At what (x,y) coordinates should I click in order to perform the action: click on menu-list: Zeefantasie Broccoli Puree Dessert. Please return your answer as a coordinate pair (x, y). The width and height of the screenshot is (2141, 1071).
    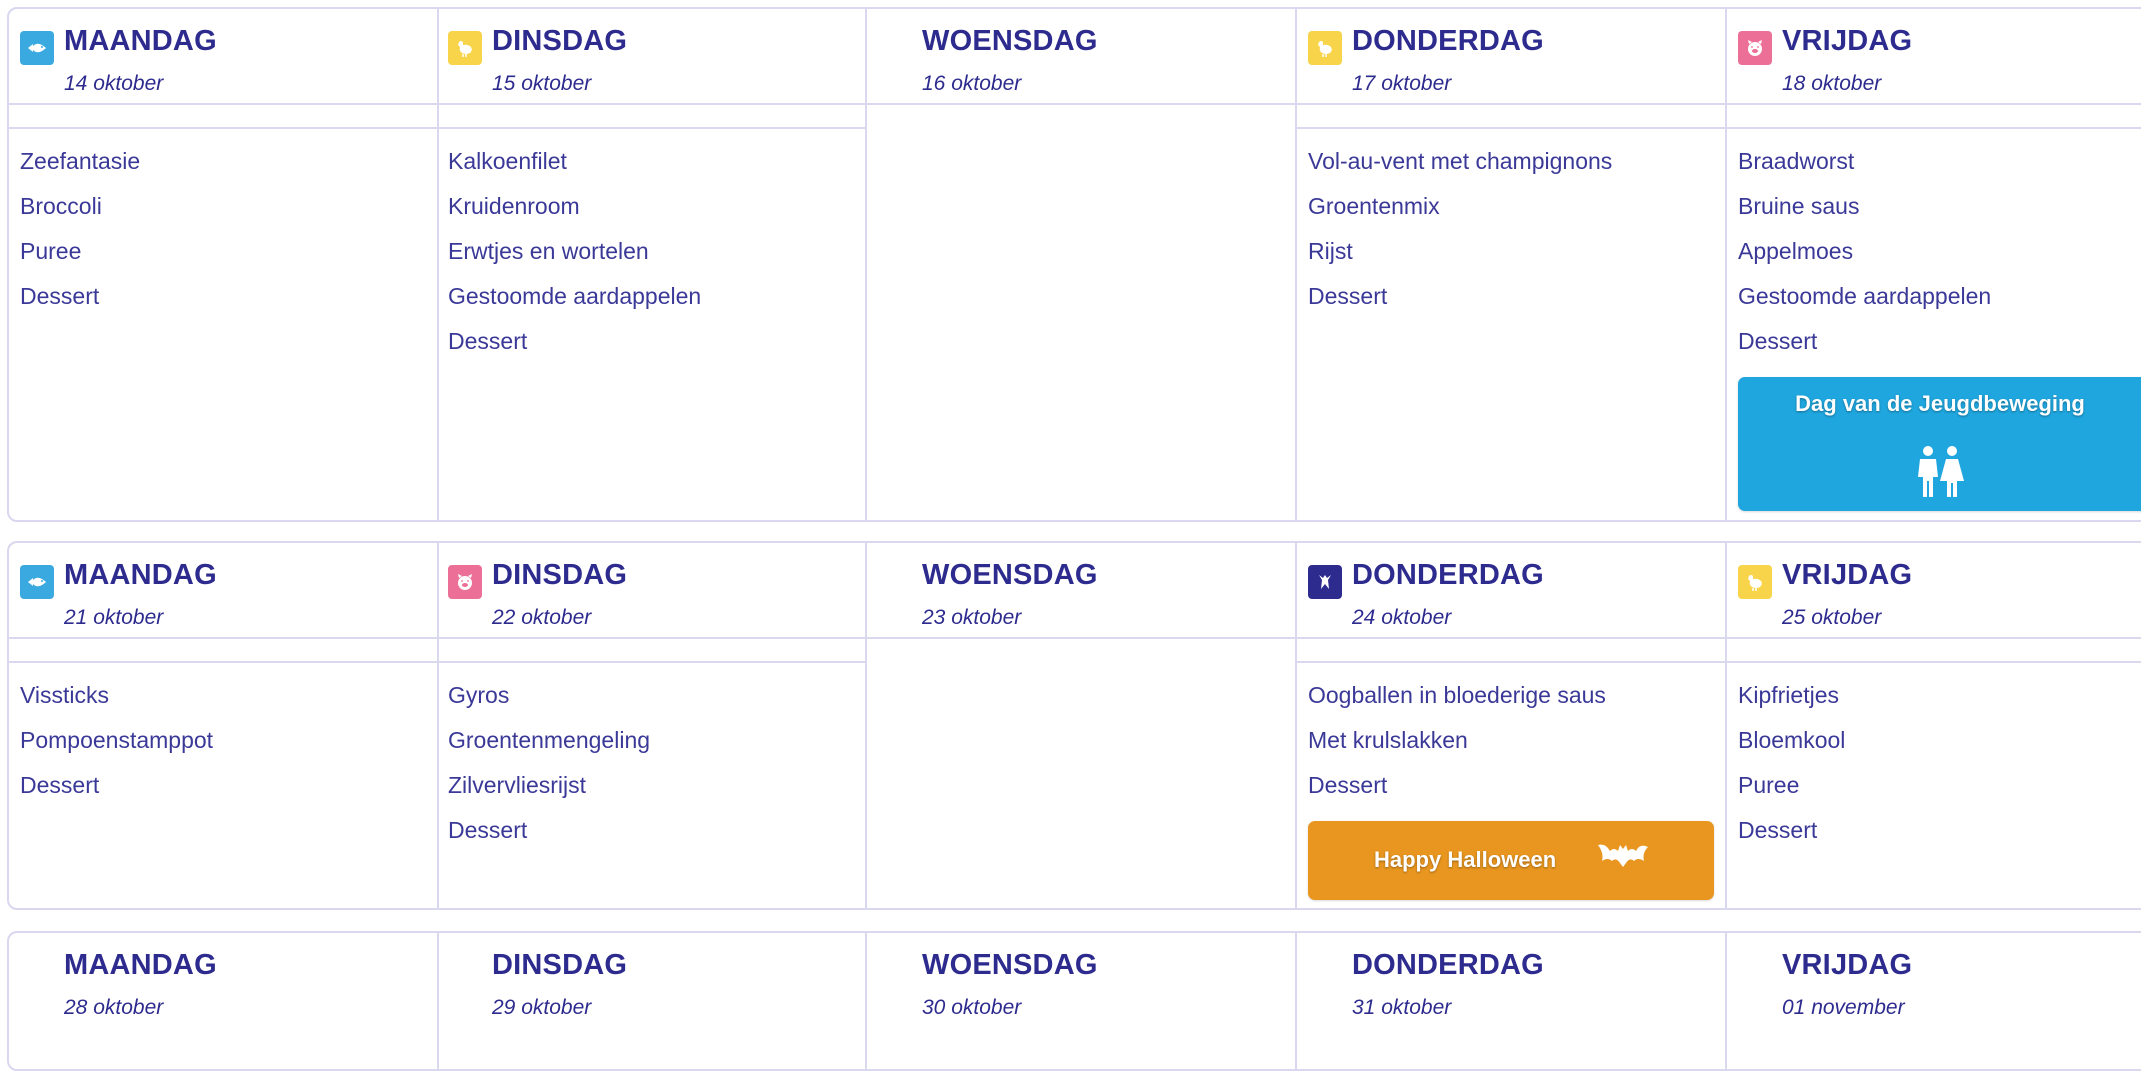
    Looking at the image, I should click on (80, 229).